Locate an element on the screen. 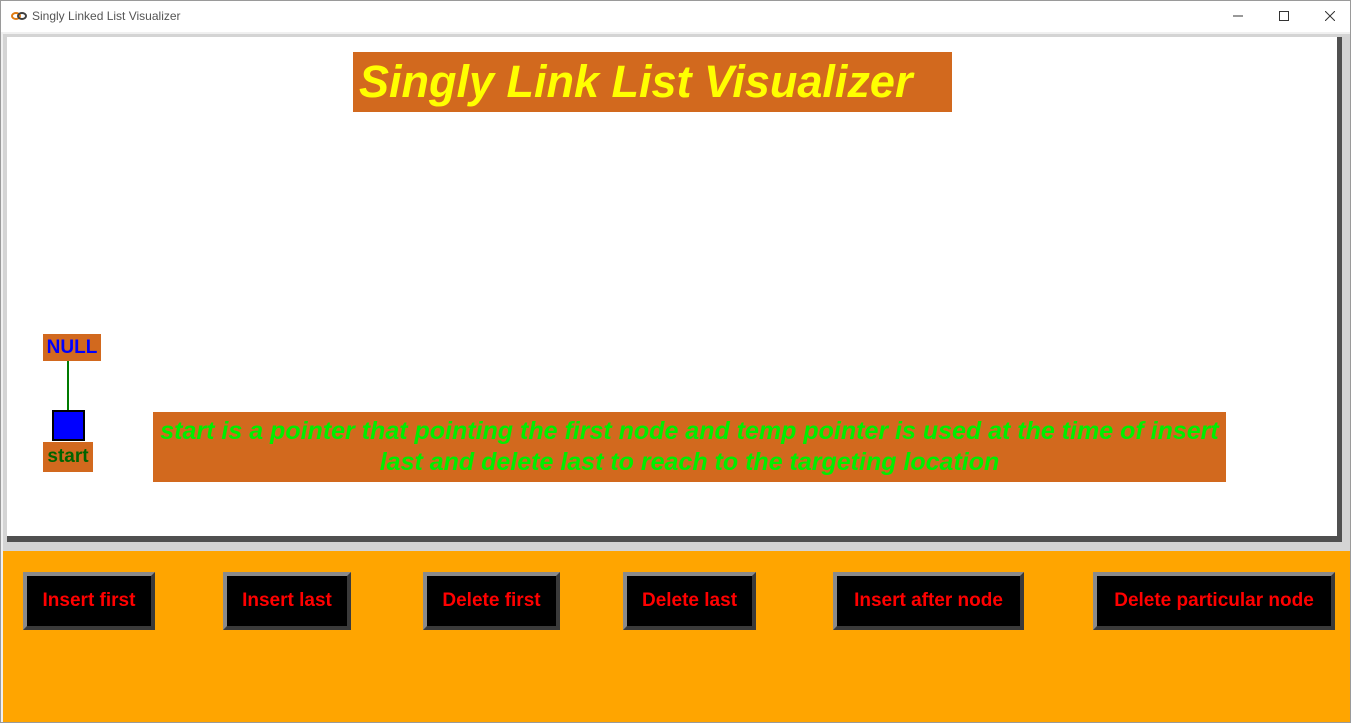  delete-particular-node-button: Delete particular node is located at coordinates (1214, 601).